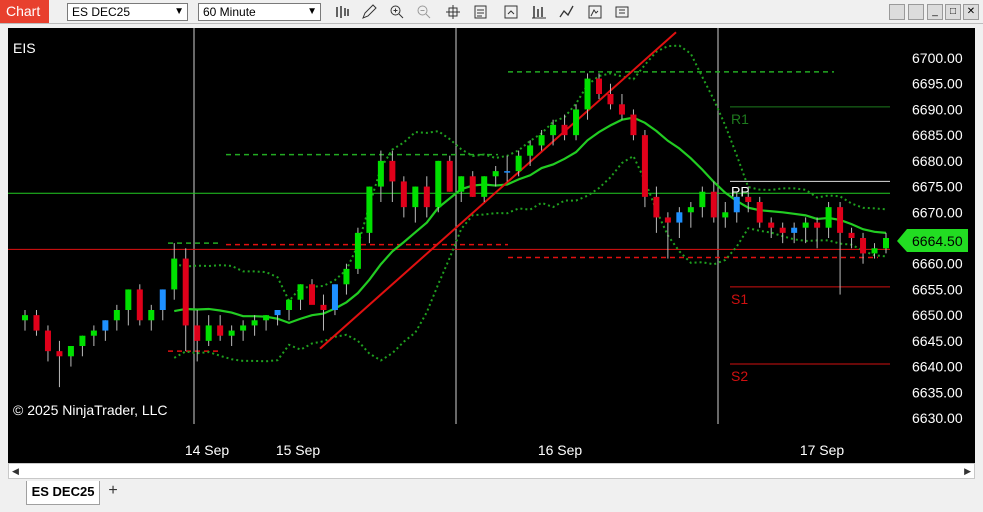 The image size is (983, 512). What do you see at coordinates (937, 289) in the screenshot?
I see `y-tick-label: 6655.00` at bounding box center [937, 289].